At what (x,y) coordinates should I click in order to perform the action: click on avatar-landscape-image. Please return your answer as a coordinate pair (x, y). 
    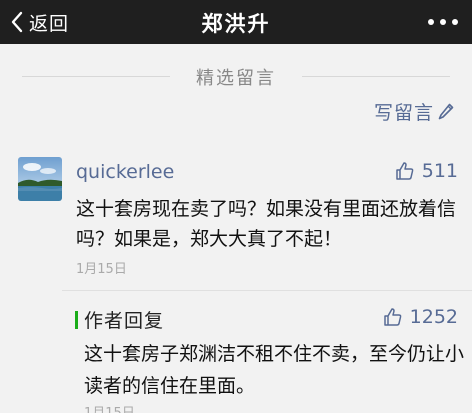
    Looking at the image, I should click on (40, 179).